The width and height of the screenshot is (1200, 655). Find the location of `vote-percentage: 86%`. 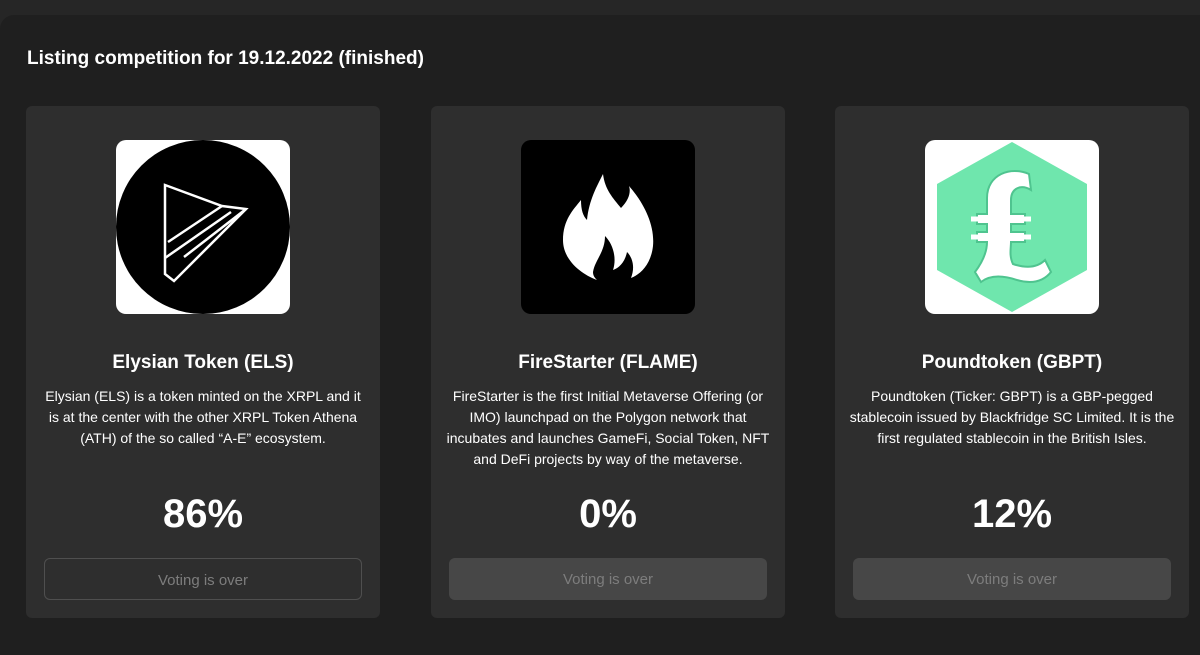

vote-percentage: 86% is located at coordinates (203, 514).